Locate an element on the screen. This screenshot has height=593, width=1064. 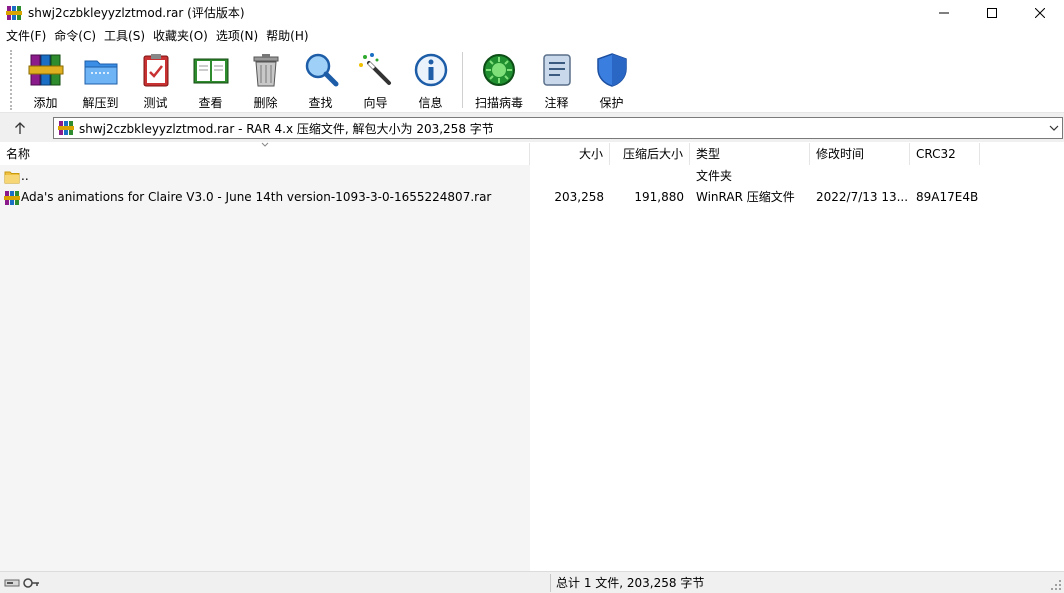
extract-to-button: 解压到 is located at coordinates (100, 80).